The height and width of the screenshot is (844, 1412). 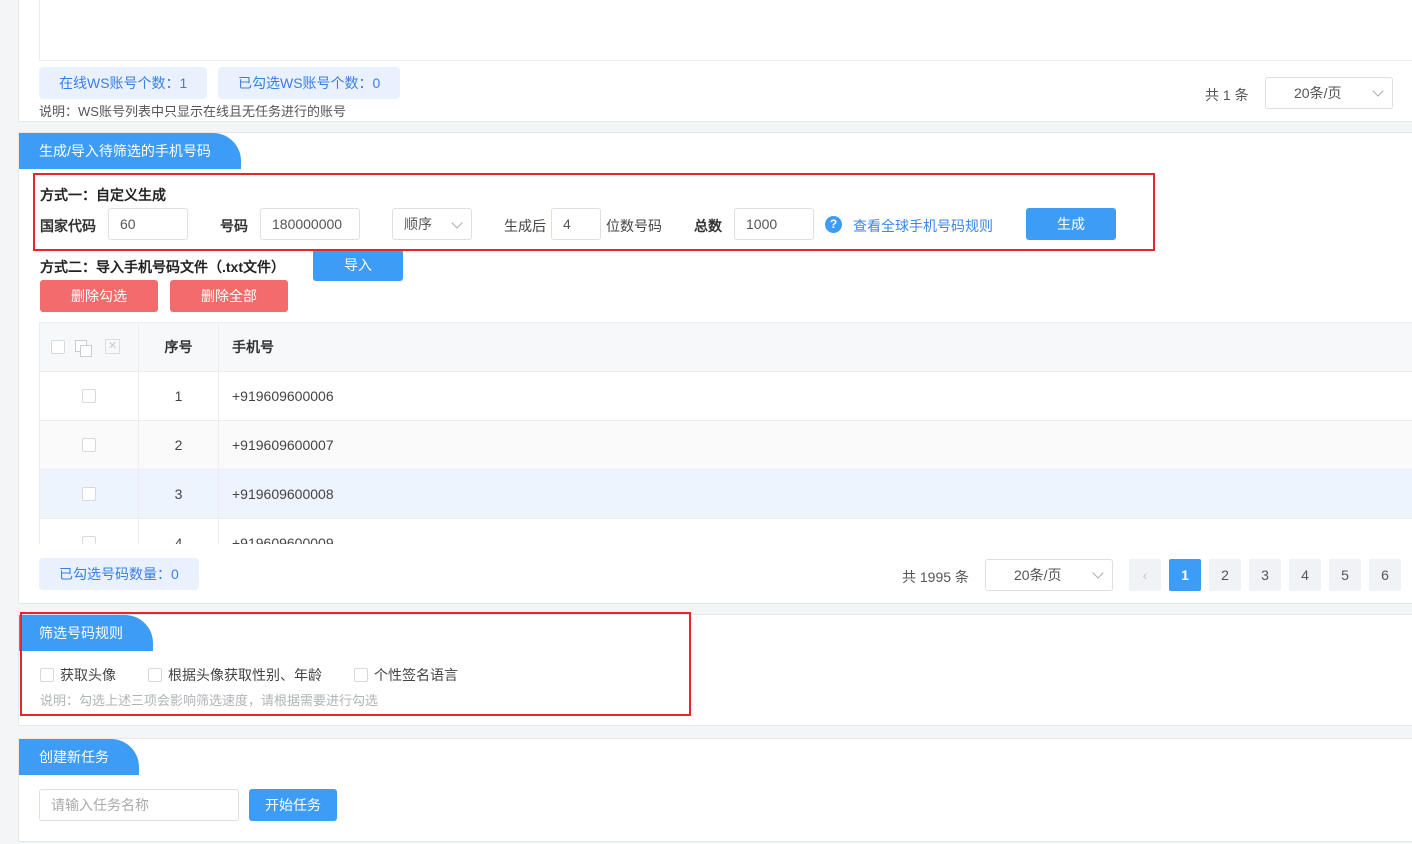 I want to click on page-button-5: 5, so click(x=1345, y=575).